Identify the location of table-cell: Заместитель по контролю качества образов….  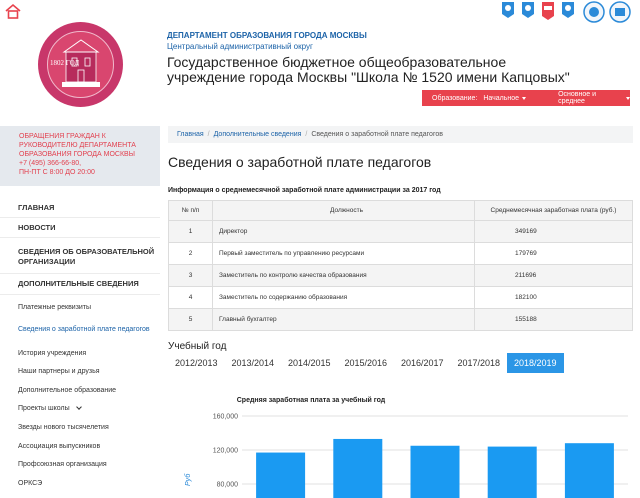
(343, 275).